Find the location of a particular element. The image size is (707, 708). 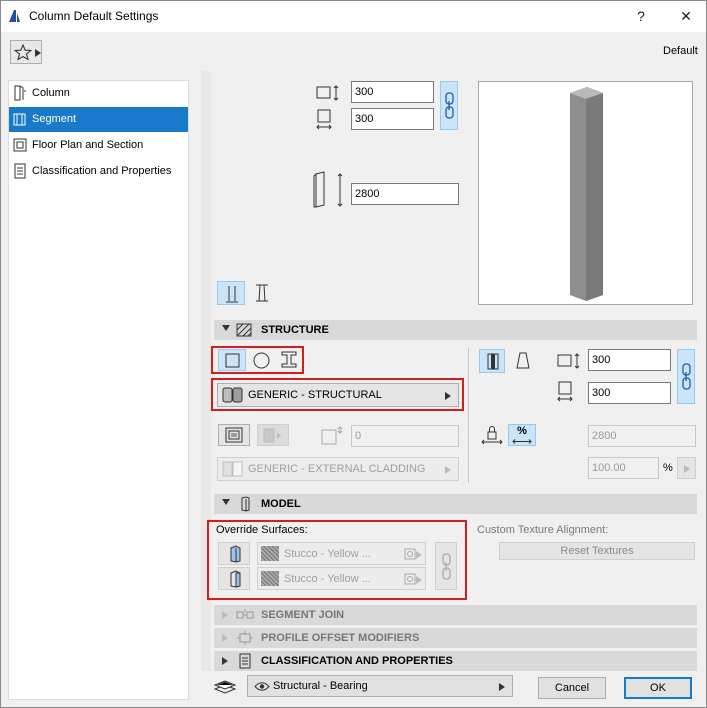

sidebar-item-label: Floor Plan and Section is located at coordinates (88, 145).